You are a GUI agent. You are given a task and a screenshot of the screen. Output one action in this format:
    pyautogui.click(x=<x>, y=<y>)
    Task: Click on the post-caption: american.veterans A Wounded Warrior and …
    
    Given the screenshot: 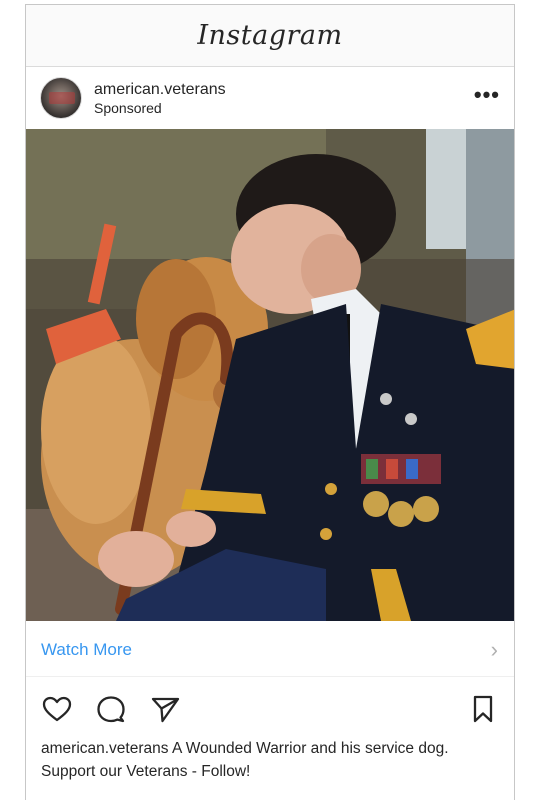 What is the action you would take?
    pyautogui.click(x=271, y=760)
    